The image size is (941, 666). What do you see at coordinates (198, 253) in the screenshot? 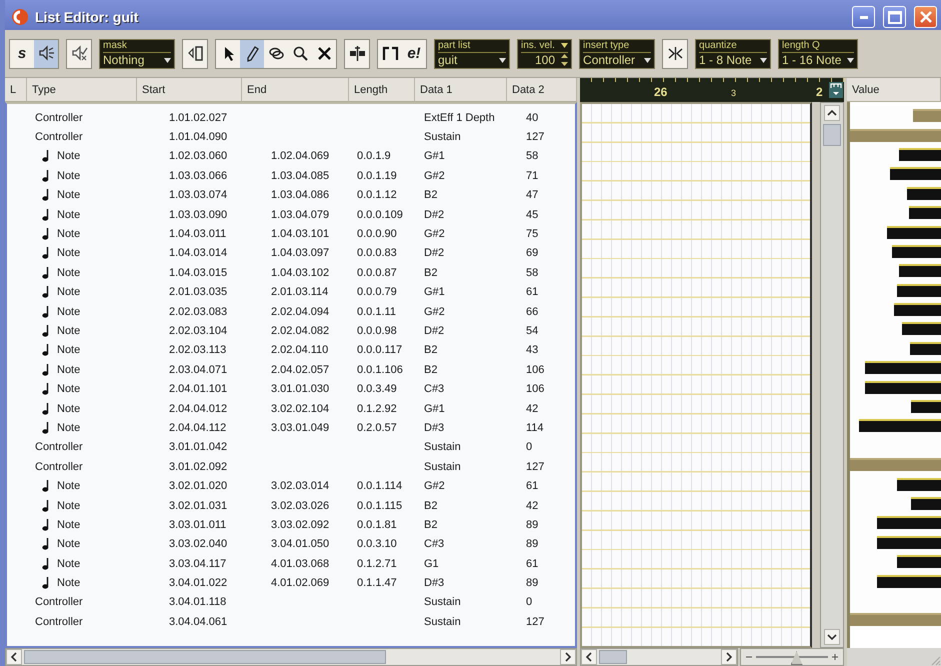
I see `table-cell: 1.04.03.014` at bounding box center [198, 253].